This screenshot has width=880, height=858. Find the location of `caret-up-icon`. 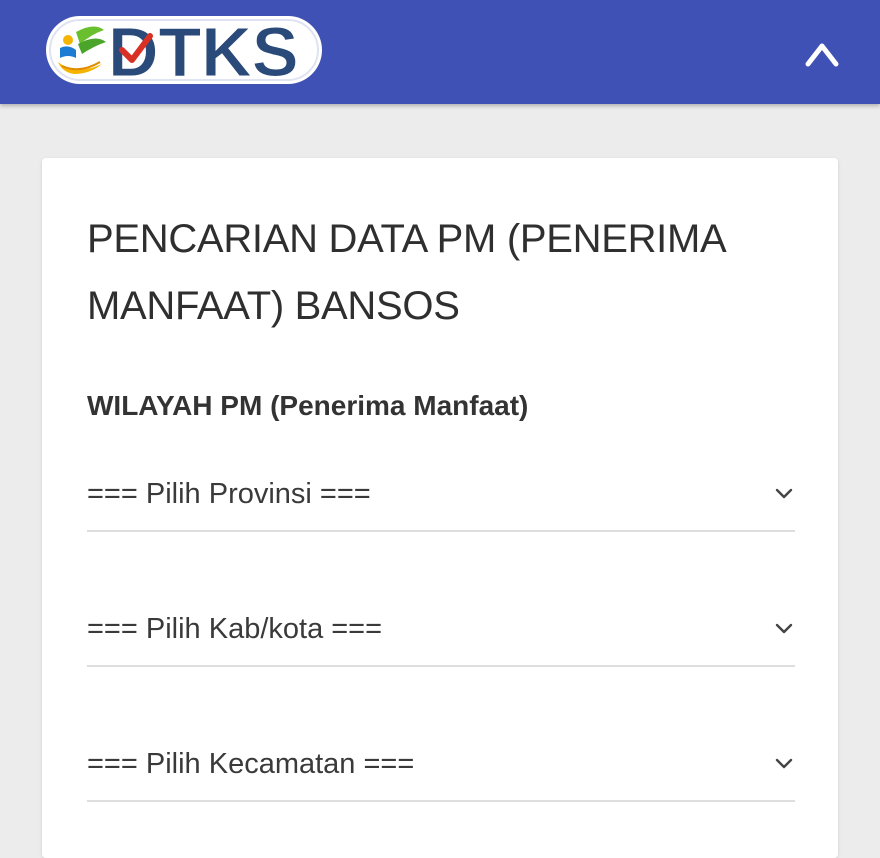

caret-up-icon is located at coordinates (822, 55).